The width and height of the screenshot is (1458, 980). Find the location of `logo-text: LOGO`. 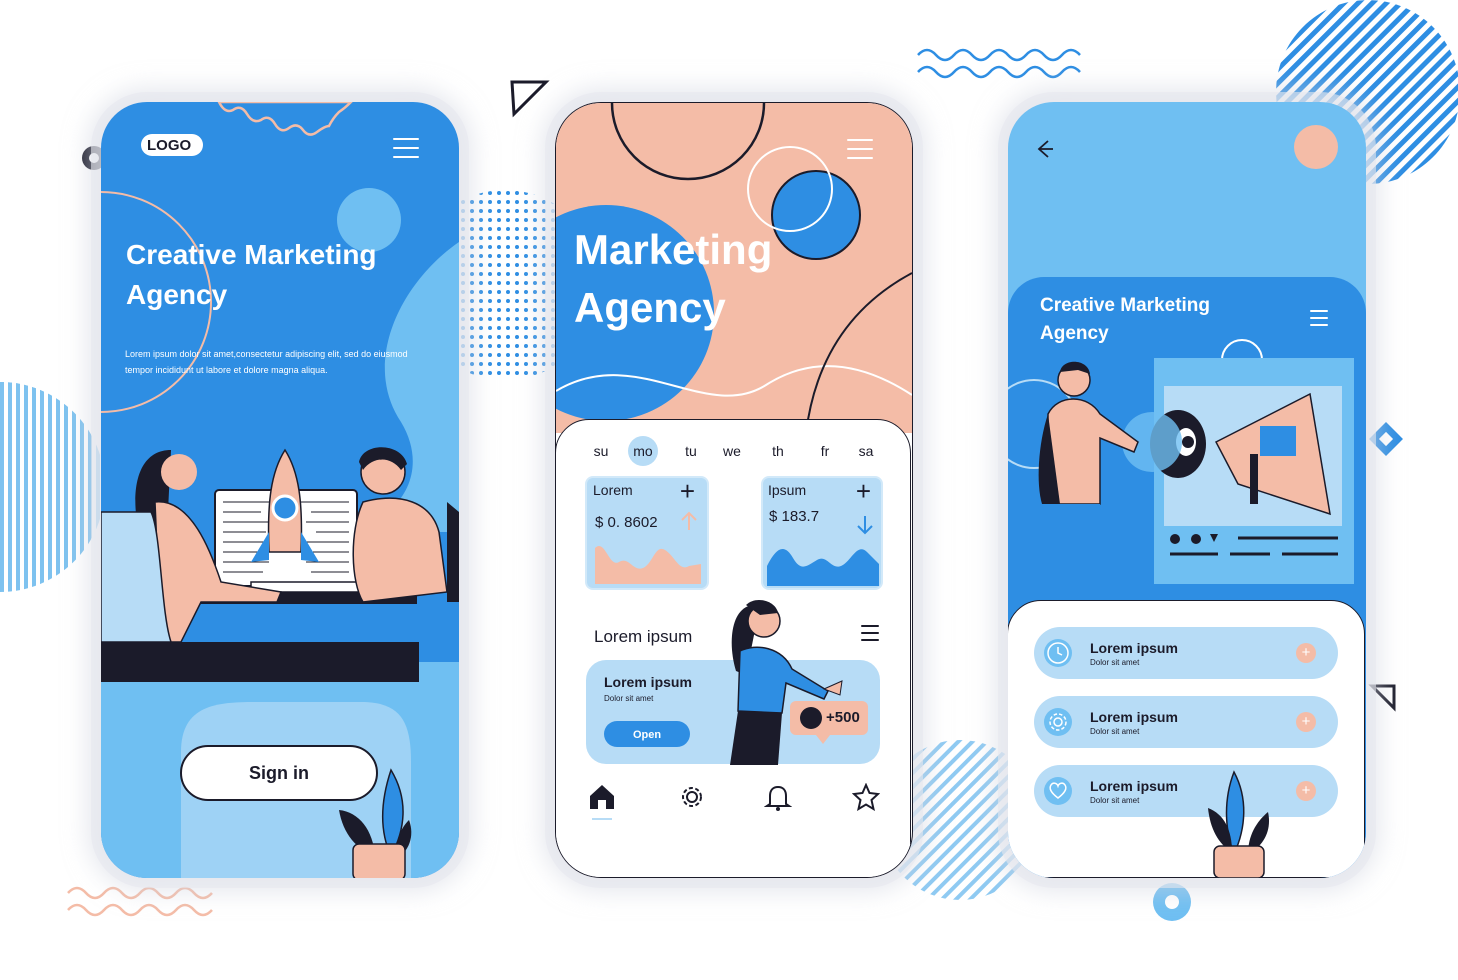

logo-text: LOGO is located at coordinates (169, 145).